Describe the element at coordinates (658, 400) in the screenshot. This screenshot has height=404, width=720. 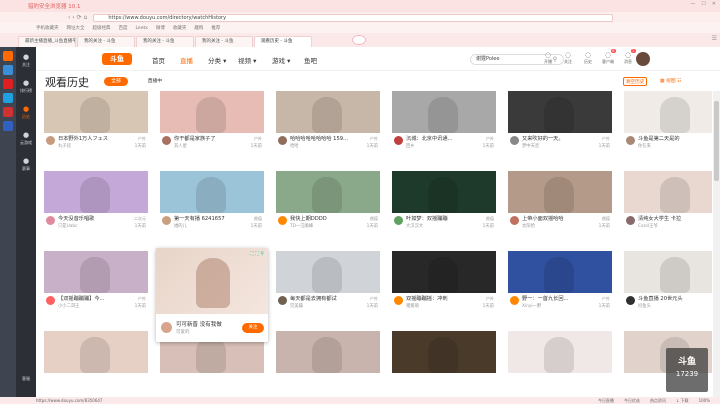
I see `status-item: 热点资讯` at that location.